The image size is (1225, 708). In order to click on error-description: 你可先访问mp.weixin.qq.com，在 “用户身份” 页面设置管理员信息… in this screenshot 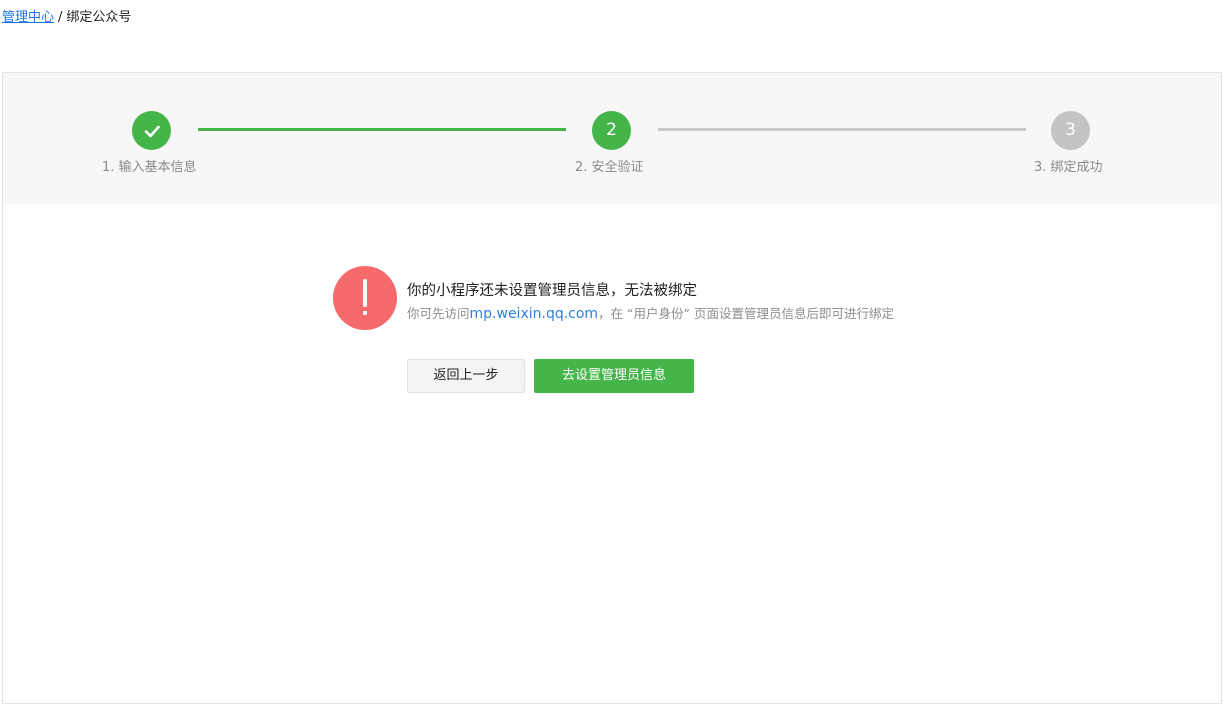, I will do `click(650, 314)`.